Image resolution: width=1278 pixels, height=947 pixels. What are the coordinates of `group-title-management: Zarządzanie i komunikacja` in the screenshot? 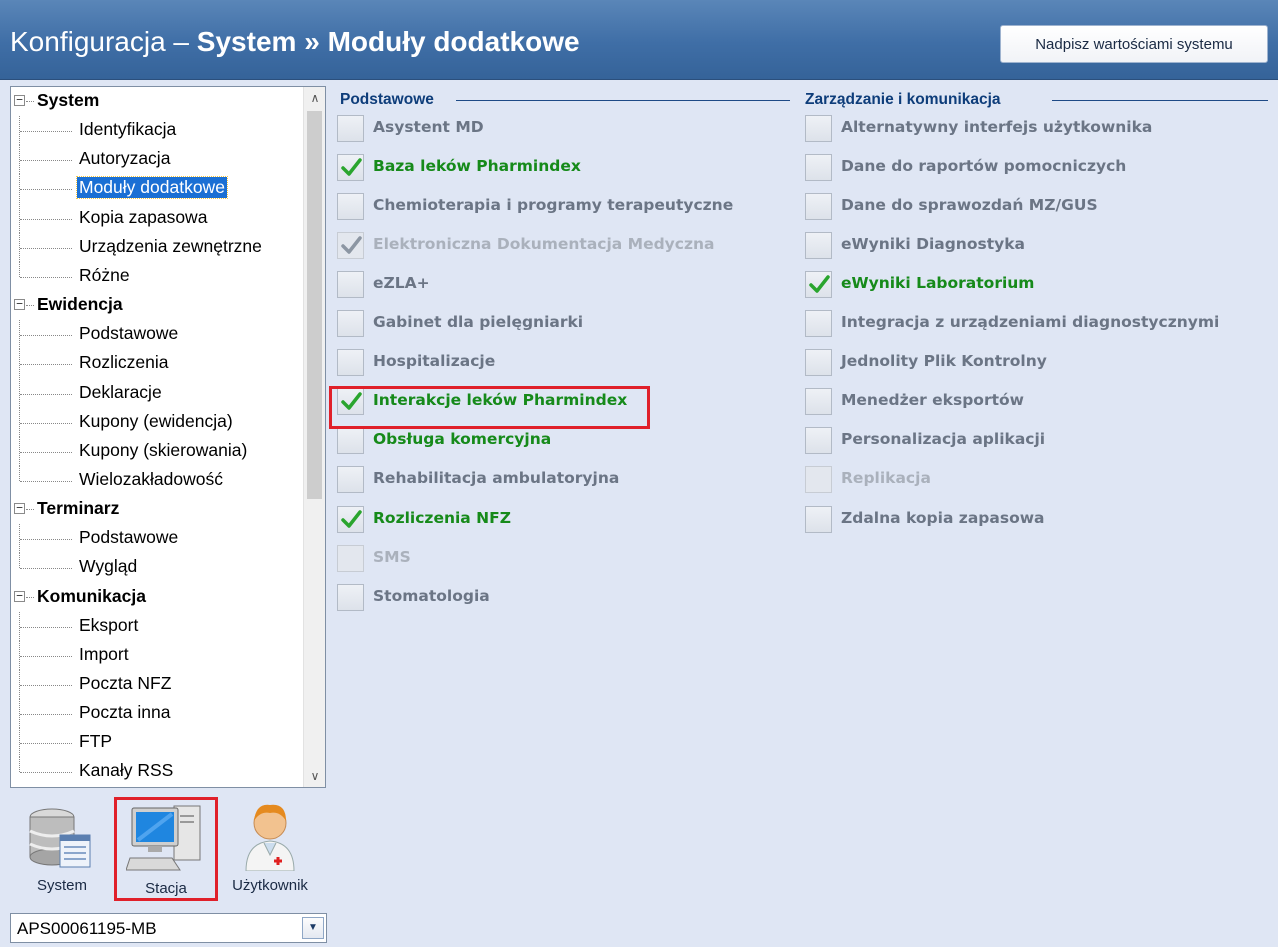 It's located at (903, 99).